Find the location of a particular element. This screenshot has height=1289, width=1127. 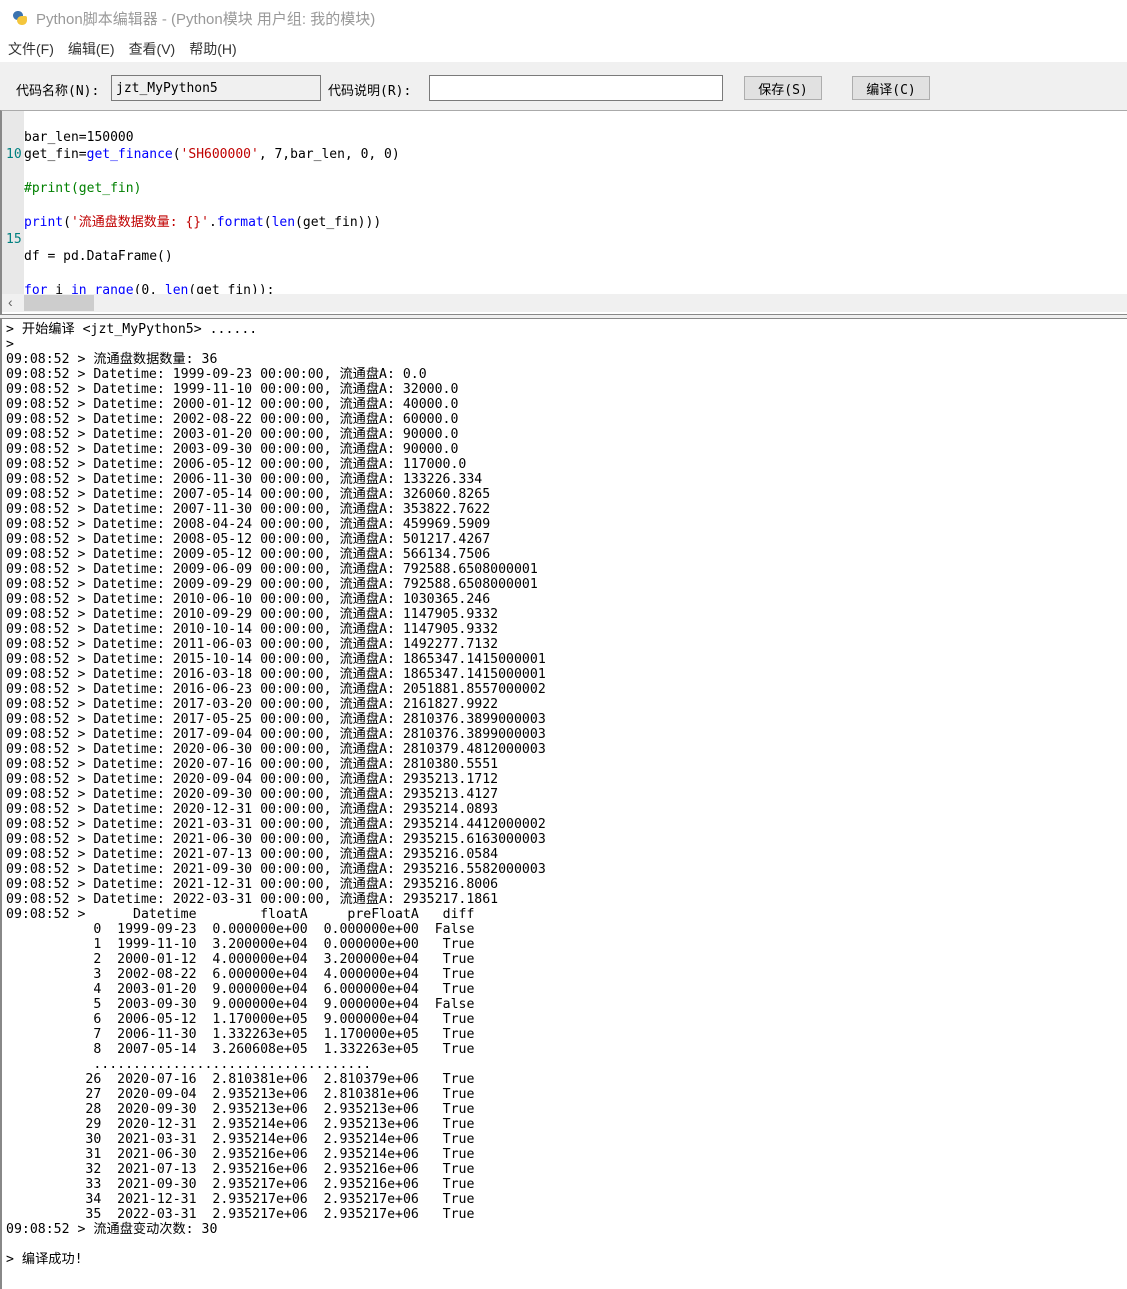

scrollbar-thumb is located at coordinates (59, 303).